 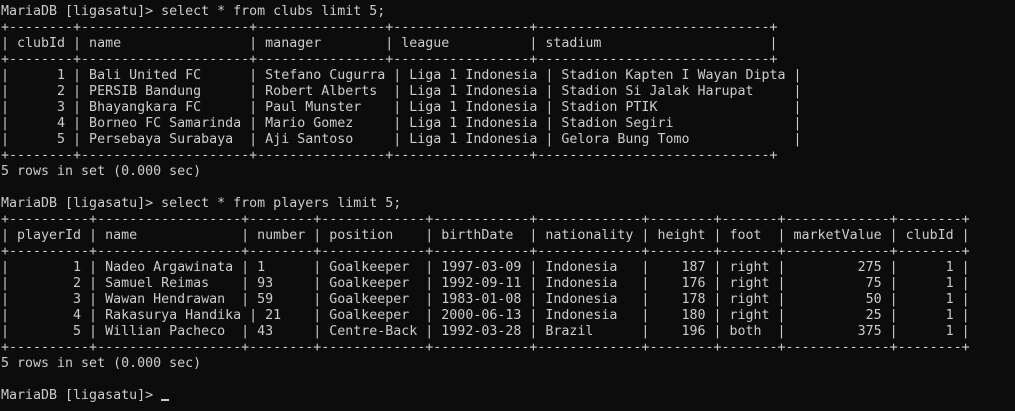 What do you see at coordinates (101, 171) in the screenshot?
I see `clubs-row-count: 5 rows in set (0.000 sec)` at bounding box center [101, 171].